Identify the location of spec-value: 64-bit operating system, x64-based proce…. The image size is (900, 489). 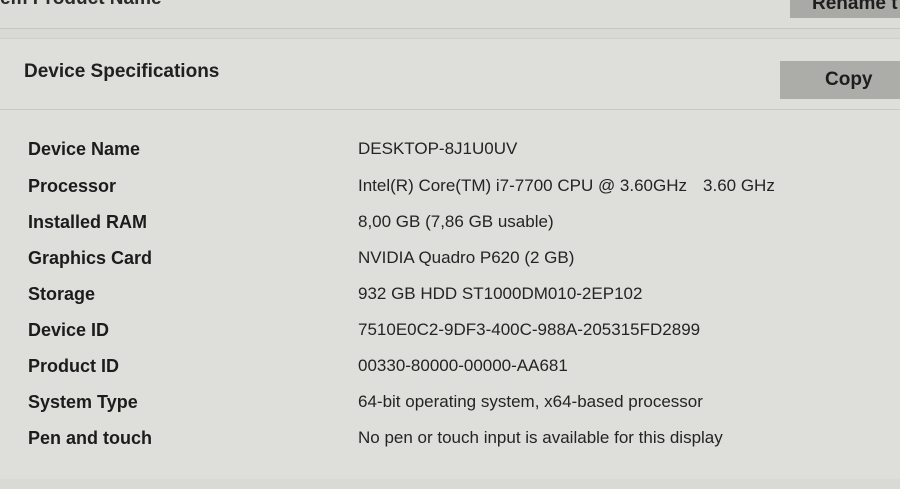
(530, 401).